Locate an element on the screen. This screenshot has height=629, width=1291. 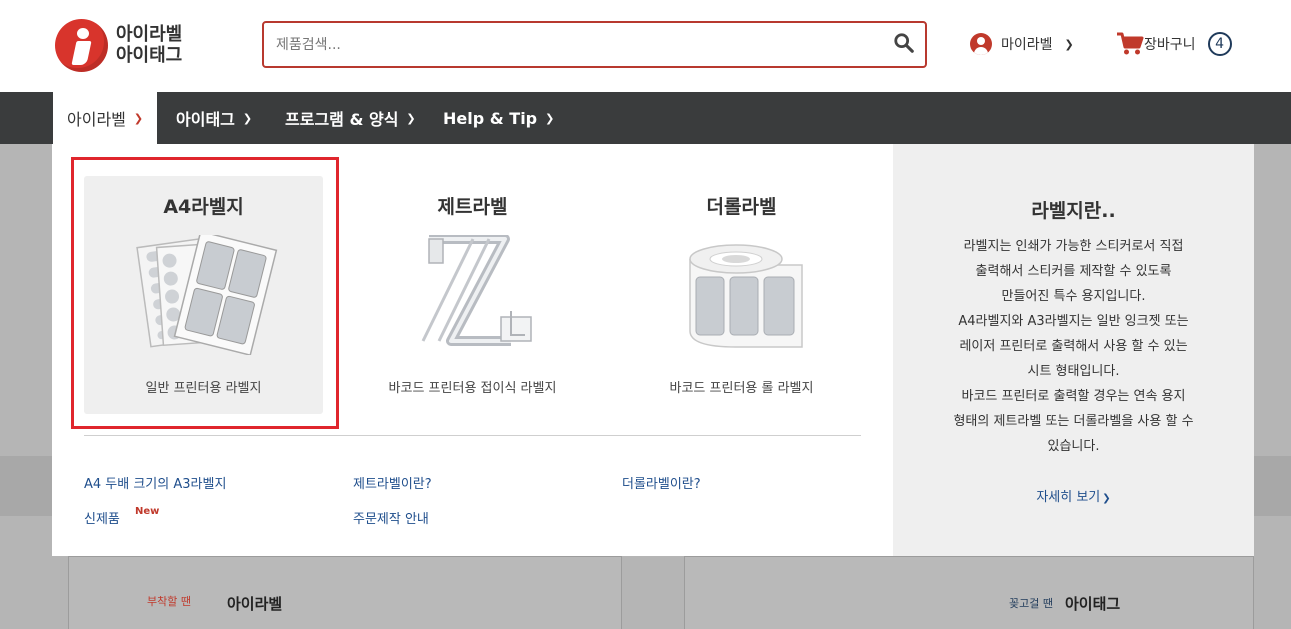
info-line: 바코드 프린터로 출력할 경우는 연속 용지 is located at coordinates (1073, 396).